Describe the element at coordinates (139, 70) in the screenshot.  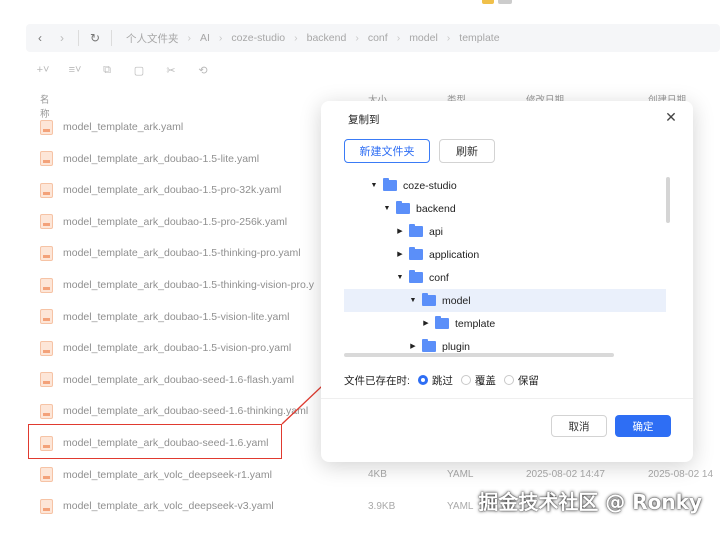
I see `paste-icon: ▢` at that location.